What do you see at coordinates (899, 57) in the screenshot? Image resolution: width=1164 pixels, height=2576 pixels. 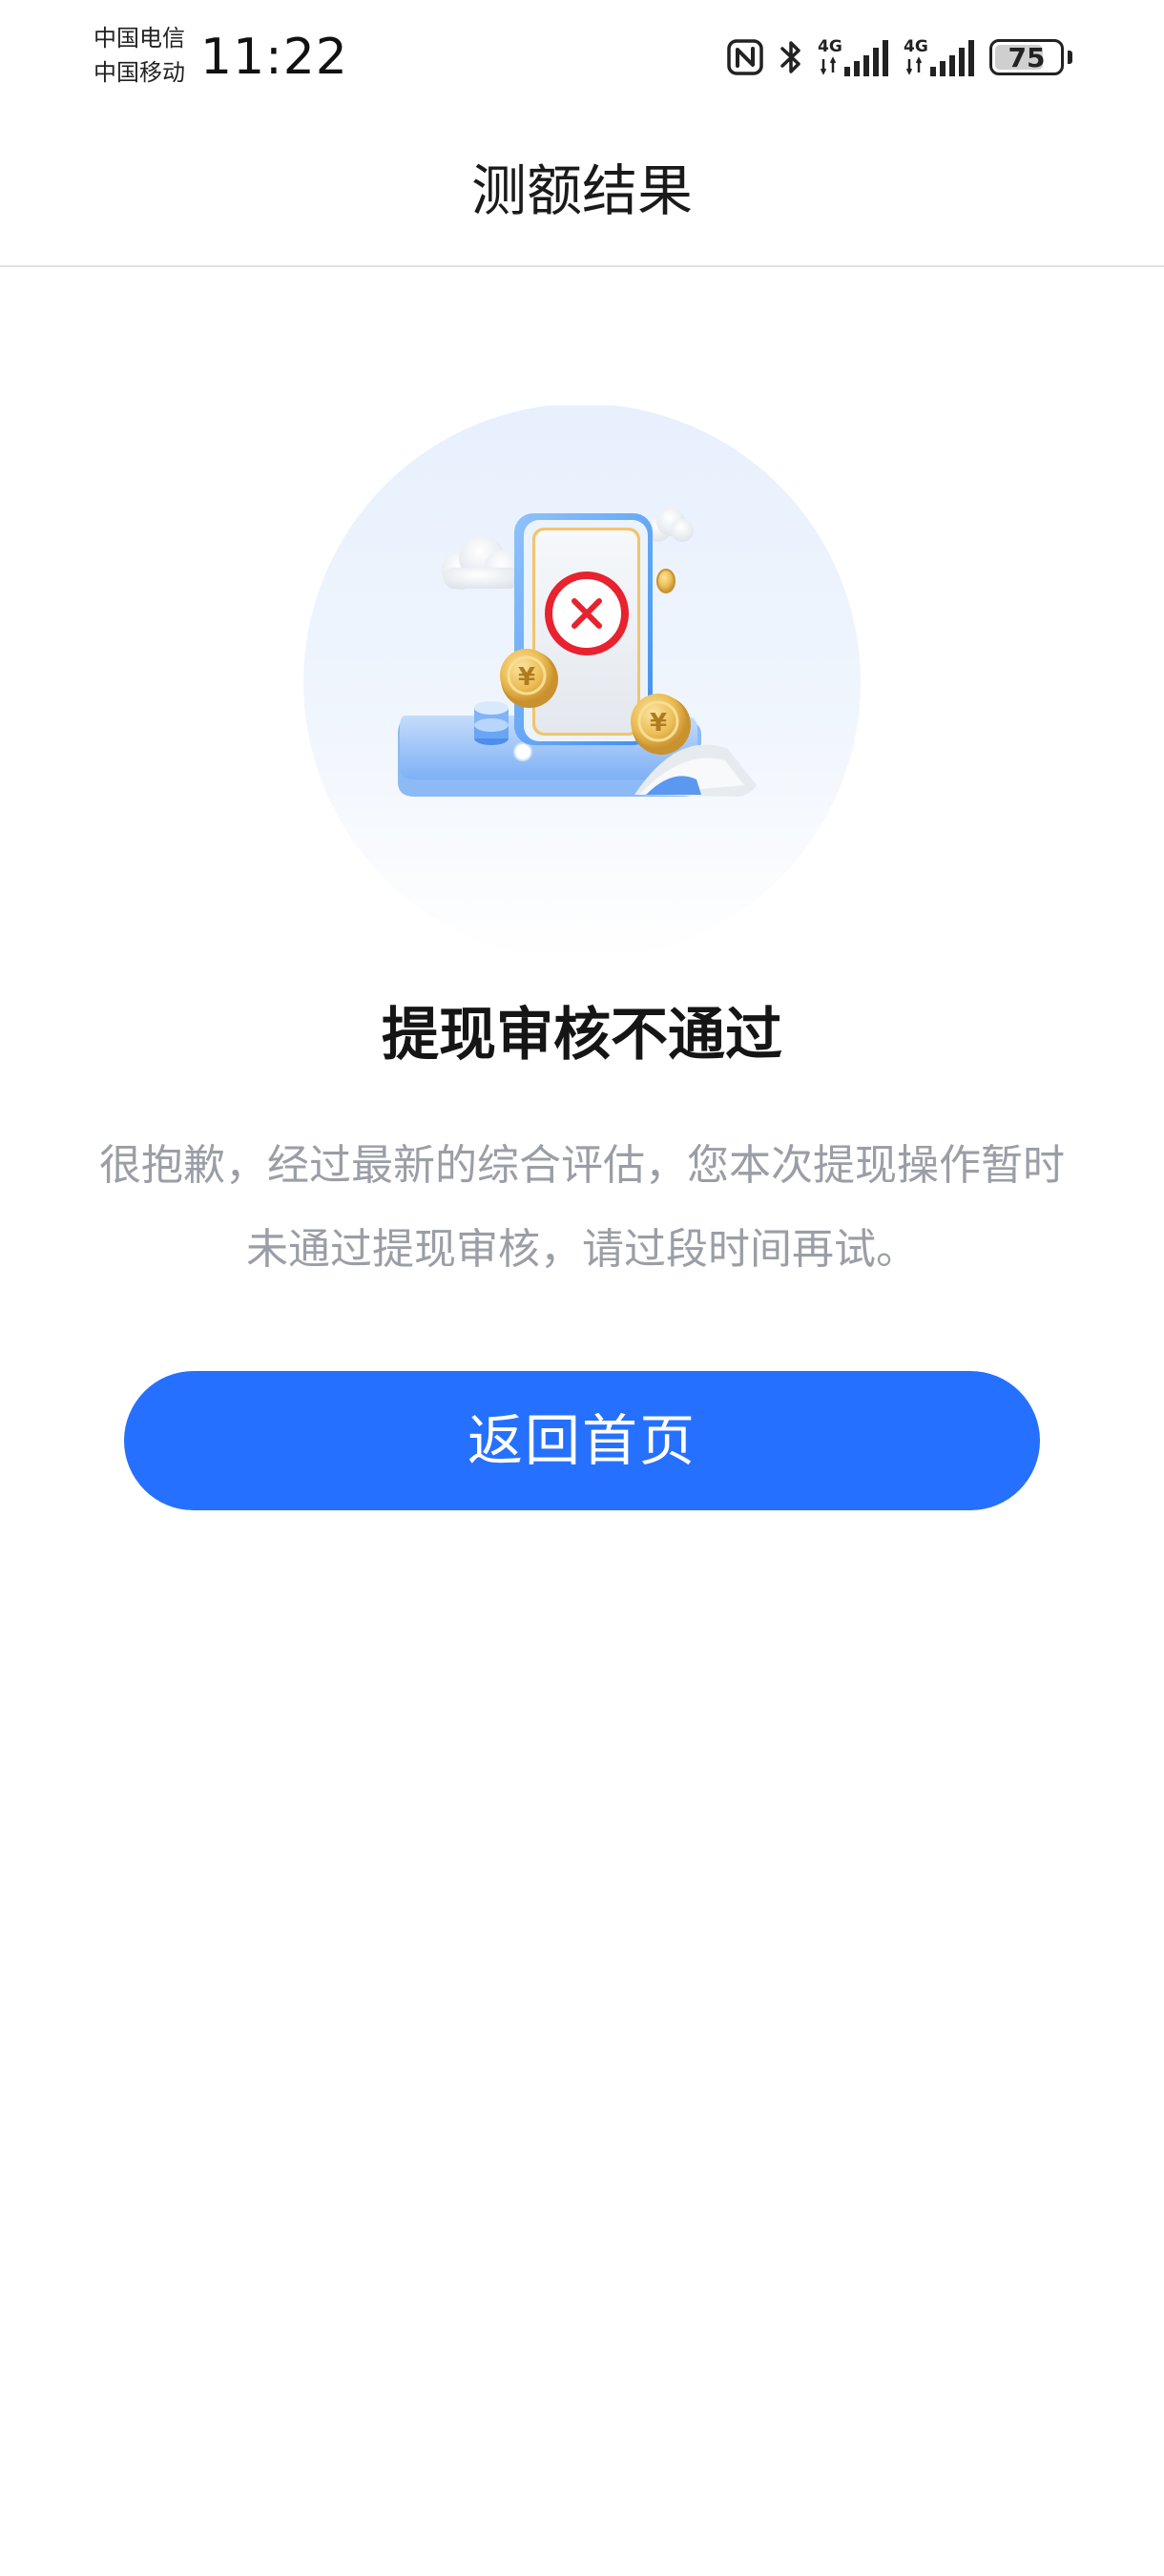 I see `status-icons: 4G 4G 75` at bounding box center [899, 57].